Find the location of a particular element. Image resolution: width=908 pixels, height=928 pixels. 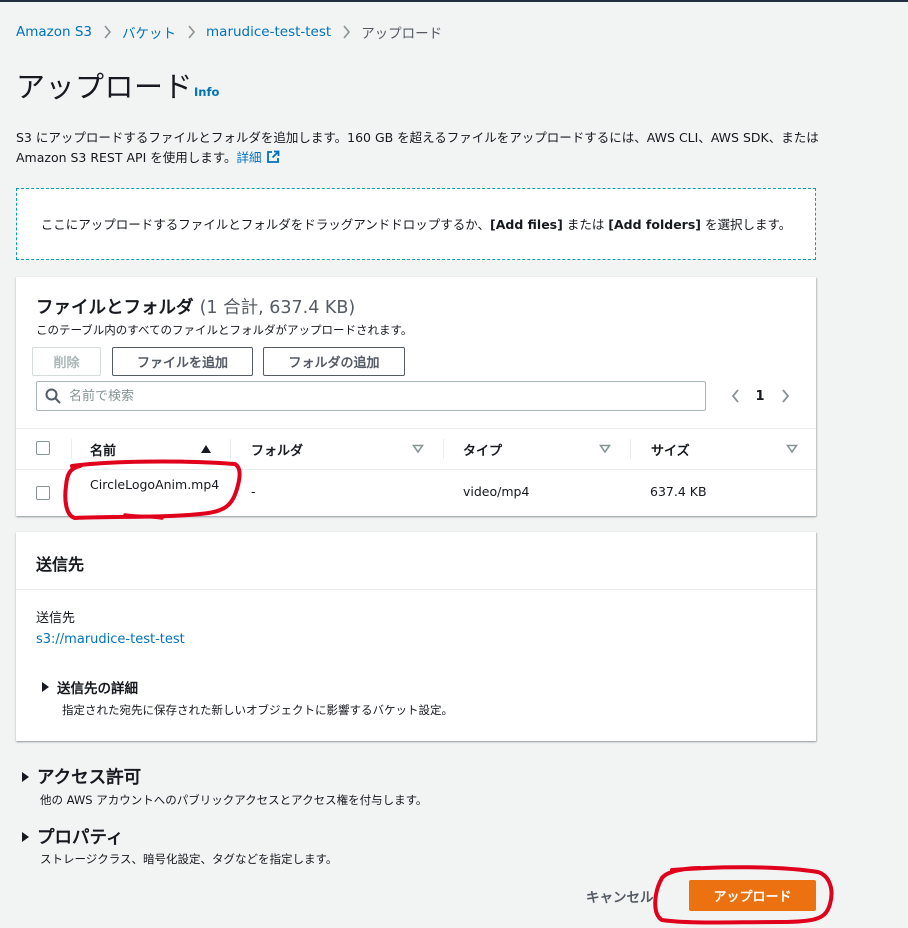

table-header: 名前 フォルダ タイプ サイズ is located at coordinates (416, 449).